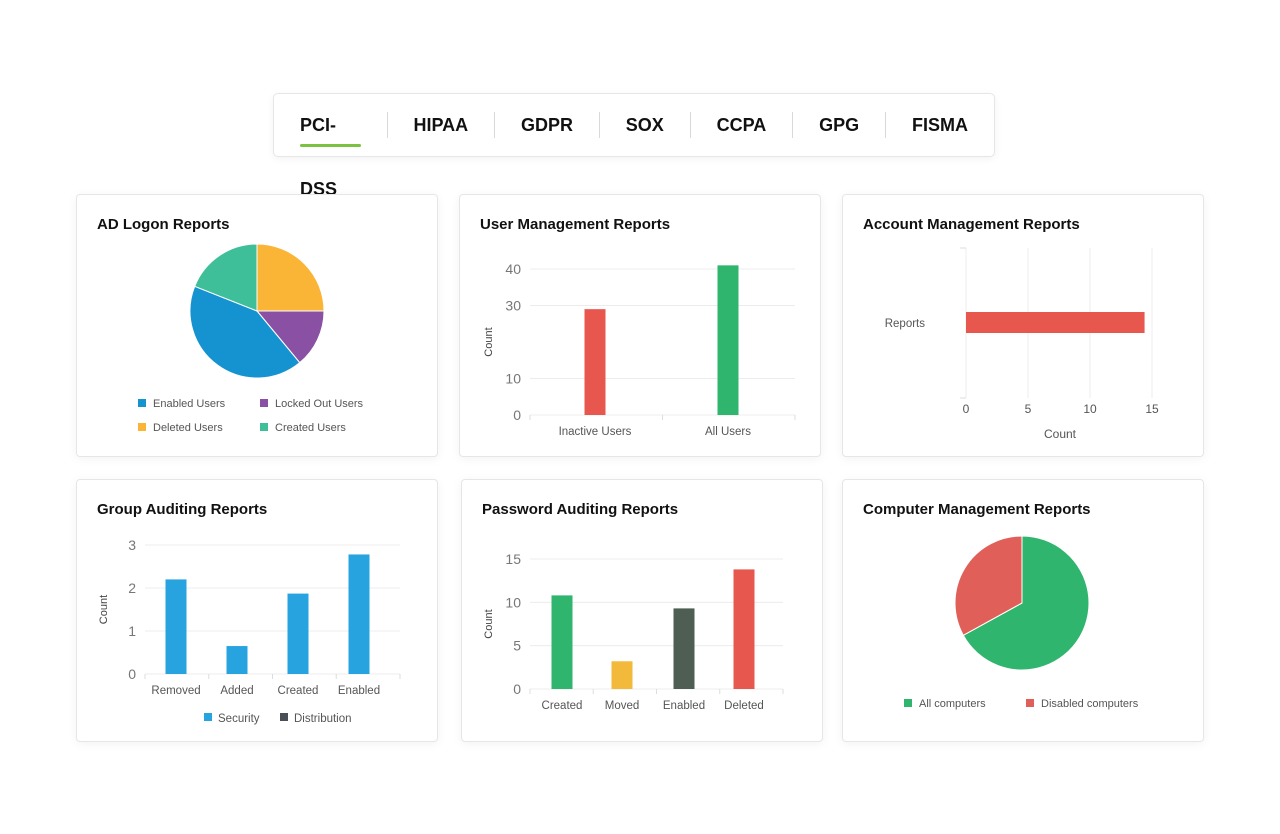  I want to click on legend-label: Disabled computers, so click(1090, 704).